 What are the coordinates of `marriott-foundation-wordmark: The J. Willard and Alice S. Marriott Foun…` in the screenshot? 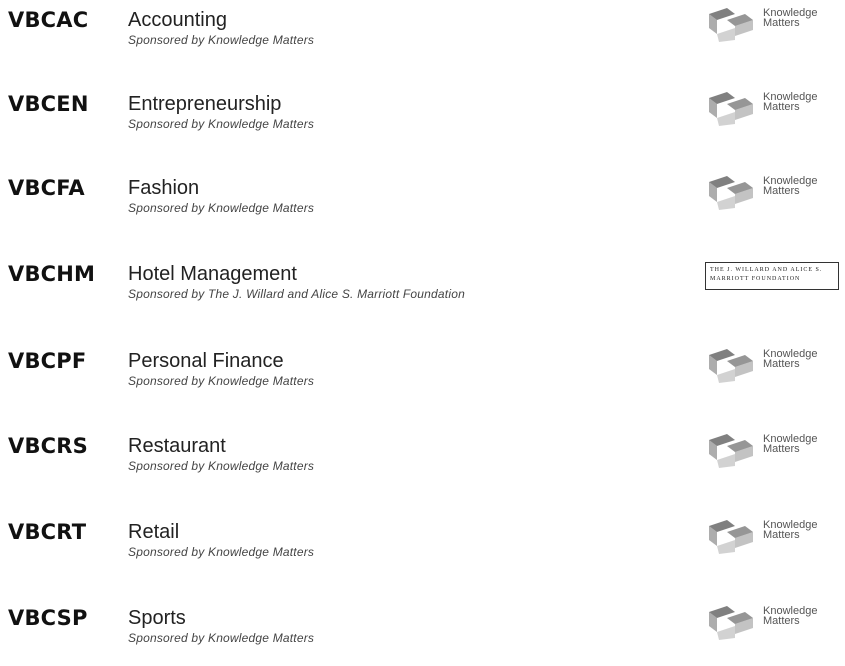 It's located at (772, 276).